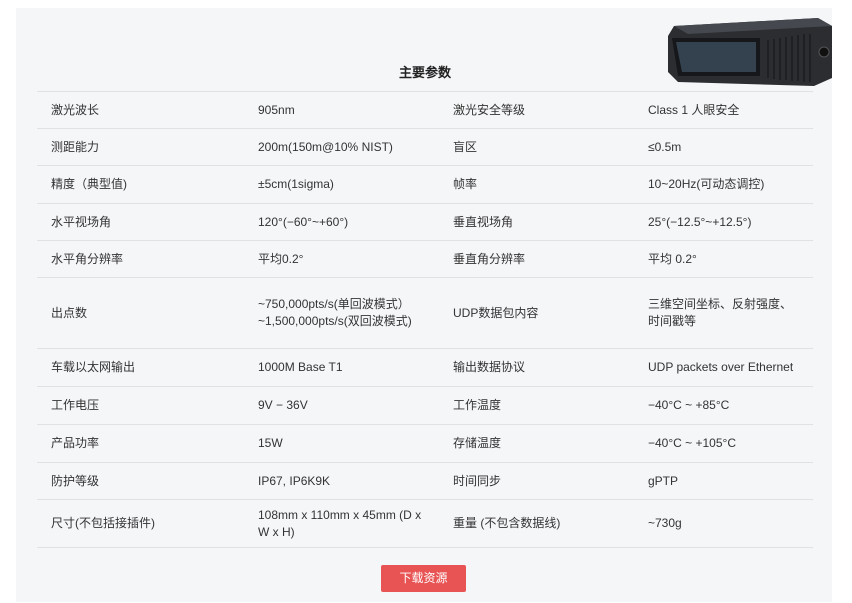  What do you see at coordinates (341, 481) in the screenshot?
I see `param-value: IP67, IP6K9K` at bounding box center [341, 481].